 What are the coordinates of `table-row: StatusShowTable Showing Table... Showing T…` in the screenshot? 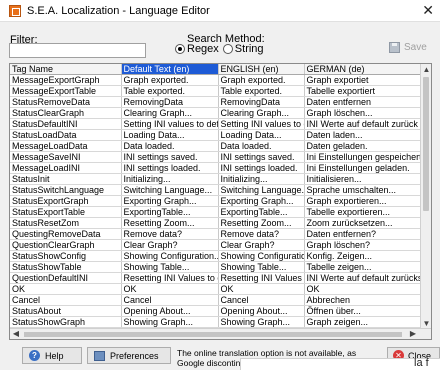 It's located at (216, 267).